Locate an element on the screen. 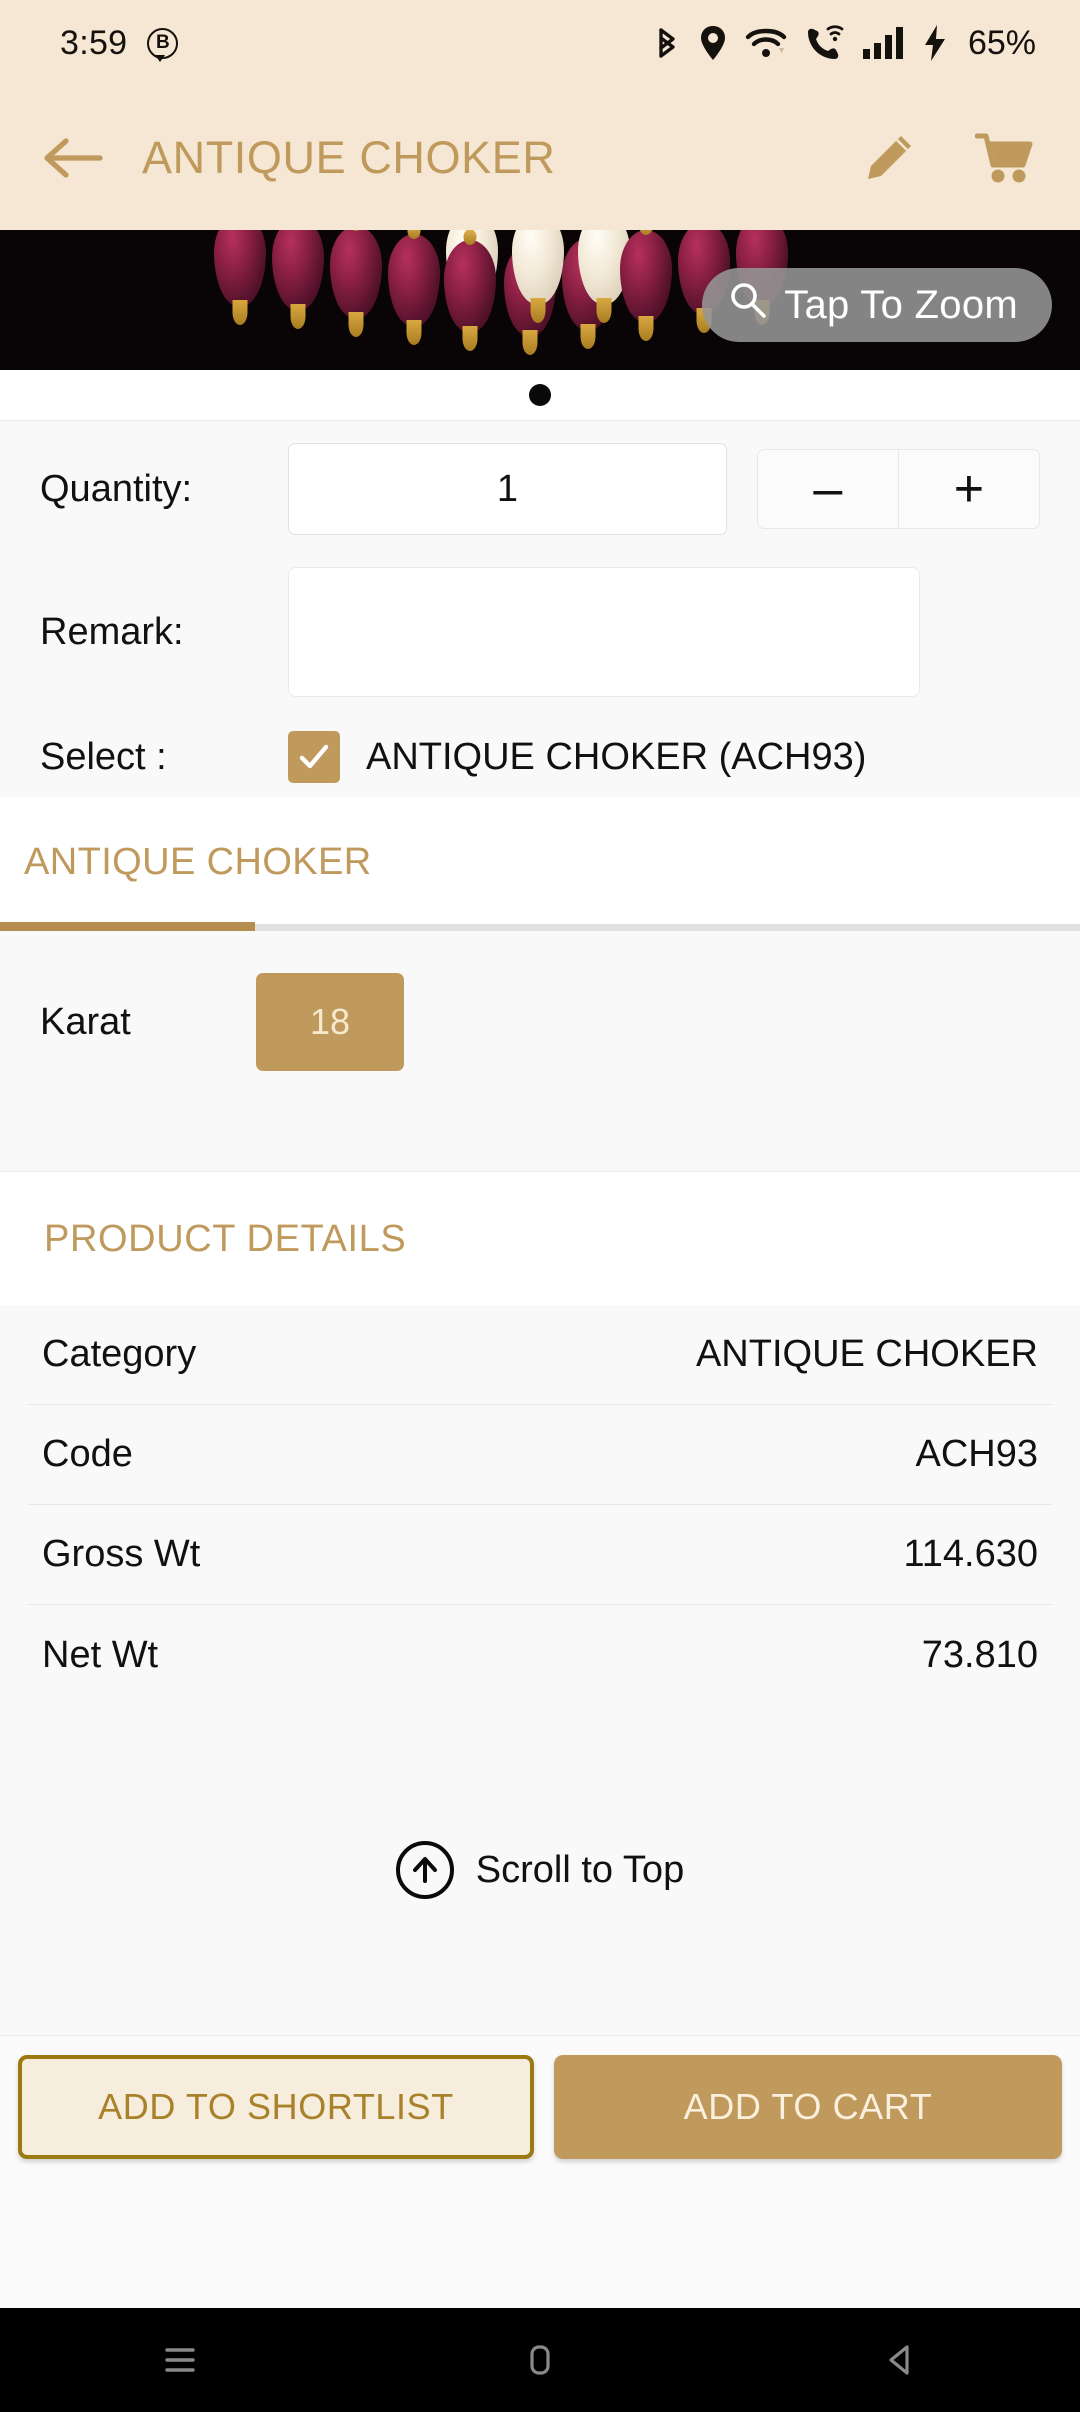 This screenshot has height=2412, width=1080. recents-icon is located at coordinates (180, 2360).